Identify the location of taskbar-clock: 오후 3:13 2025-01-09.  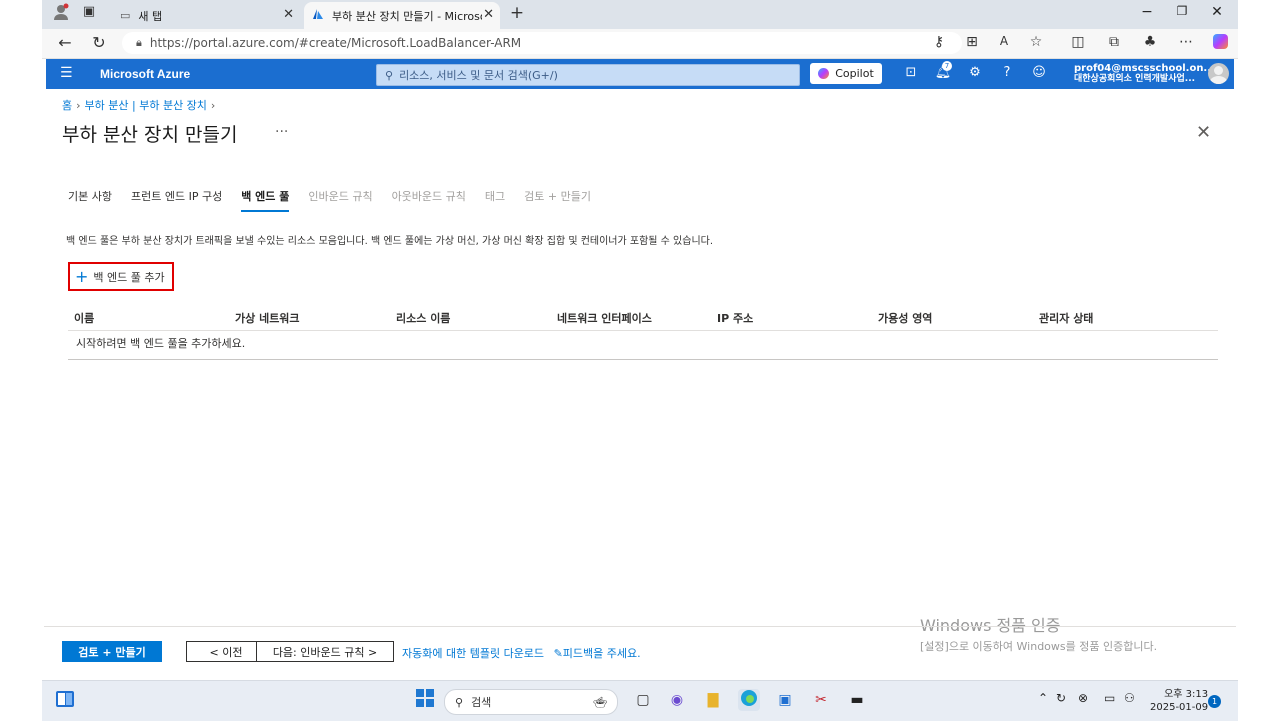
(1179, 701).